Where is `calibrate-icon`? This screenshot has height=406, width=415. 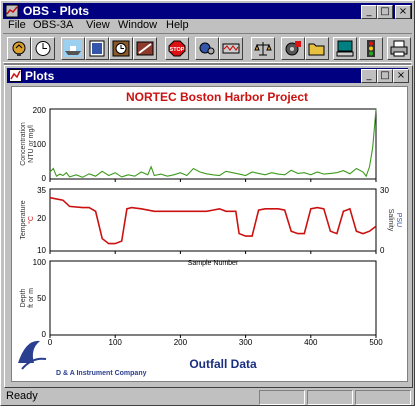 calibrate-icon is located at coordinates (145, 48).